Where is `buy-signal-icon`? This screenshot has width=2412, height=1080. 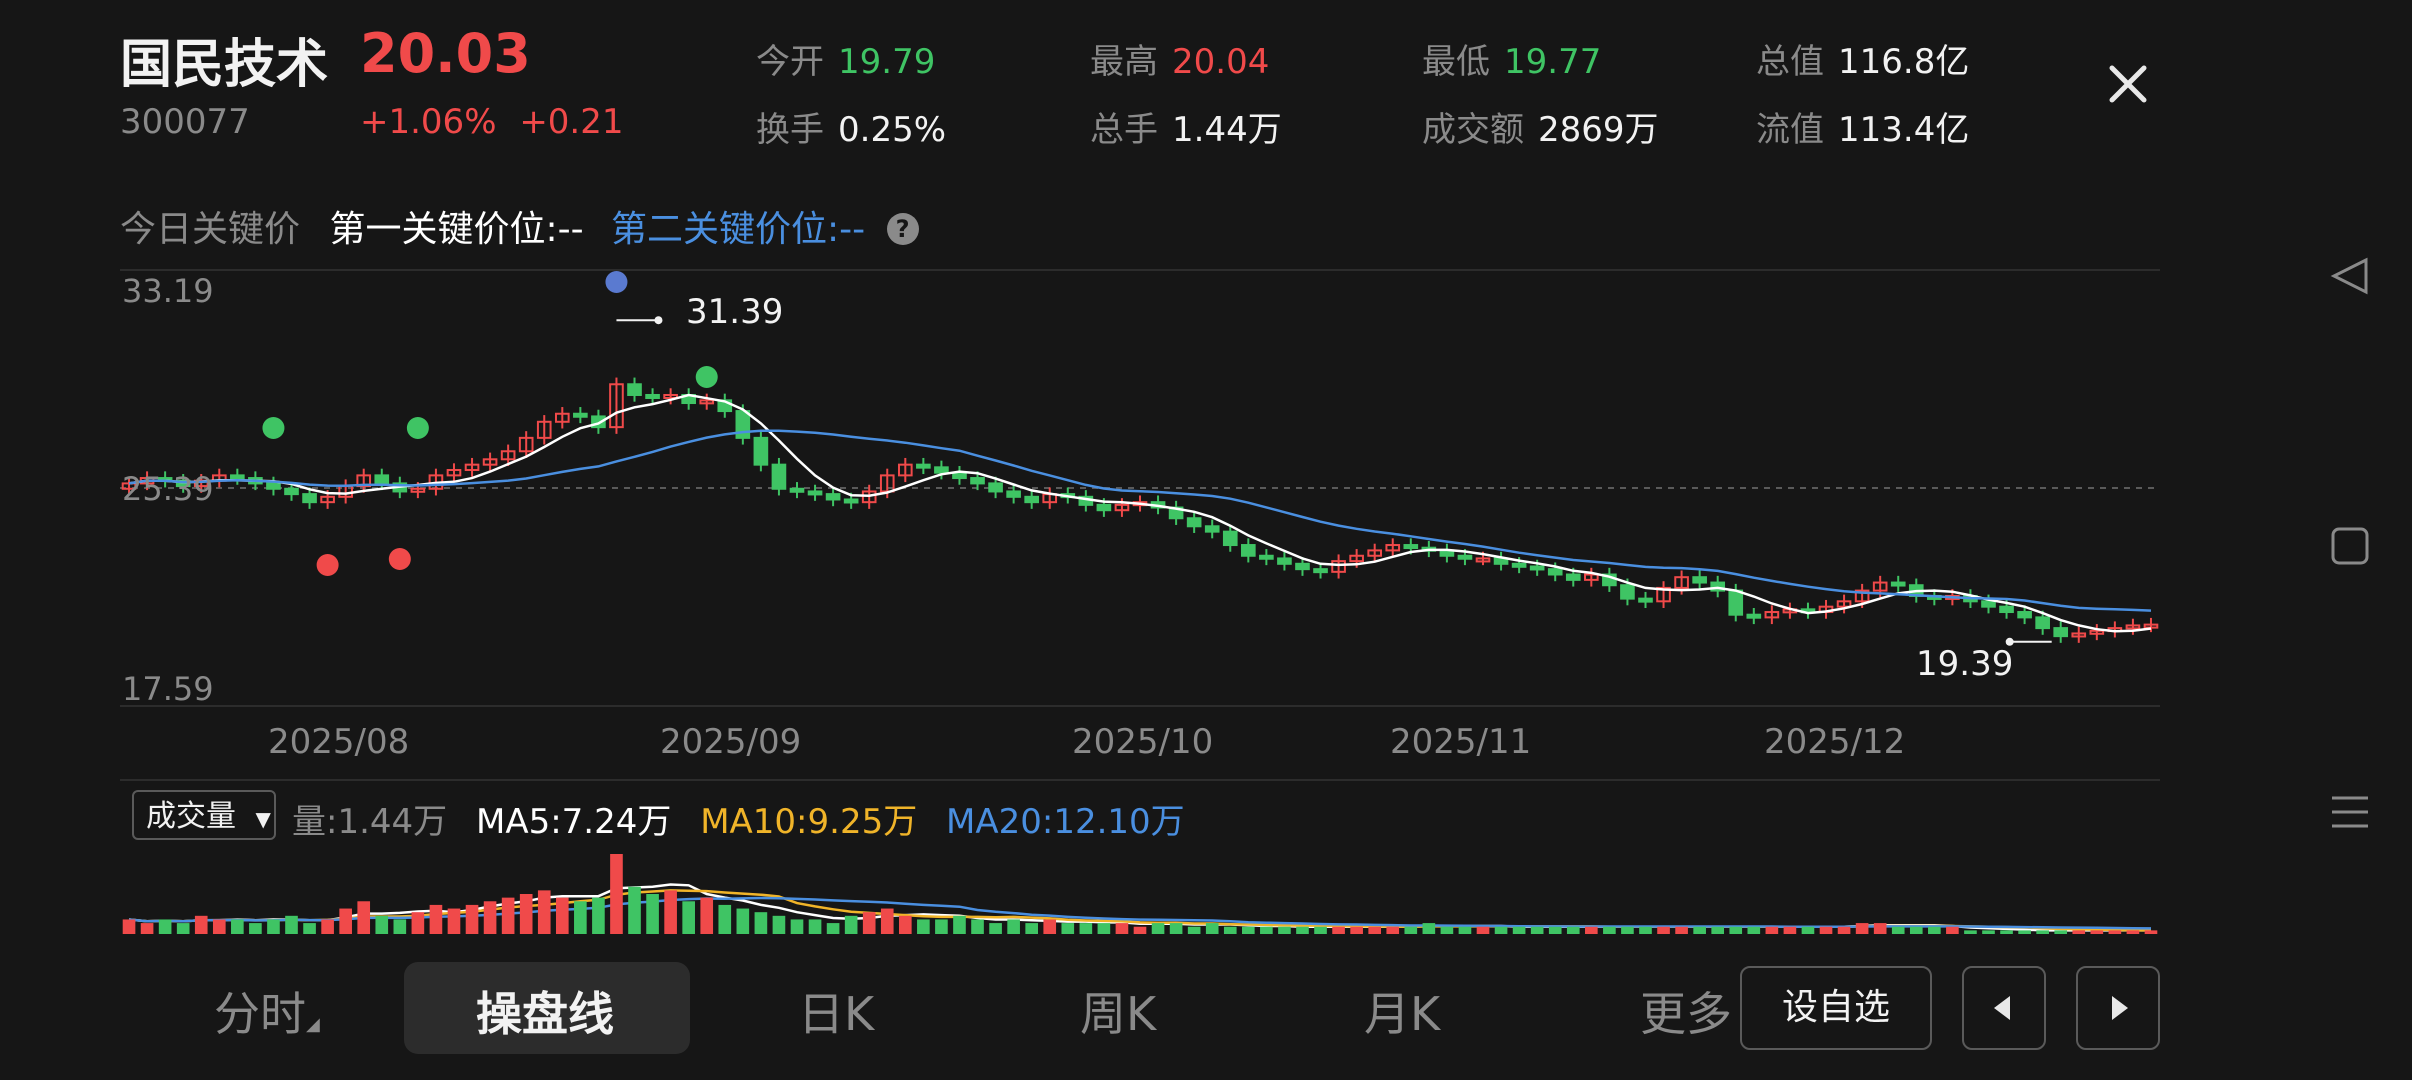 buy-signal-icon is located at coordinates (399, 559).